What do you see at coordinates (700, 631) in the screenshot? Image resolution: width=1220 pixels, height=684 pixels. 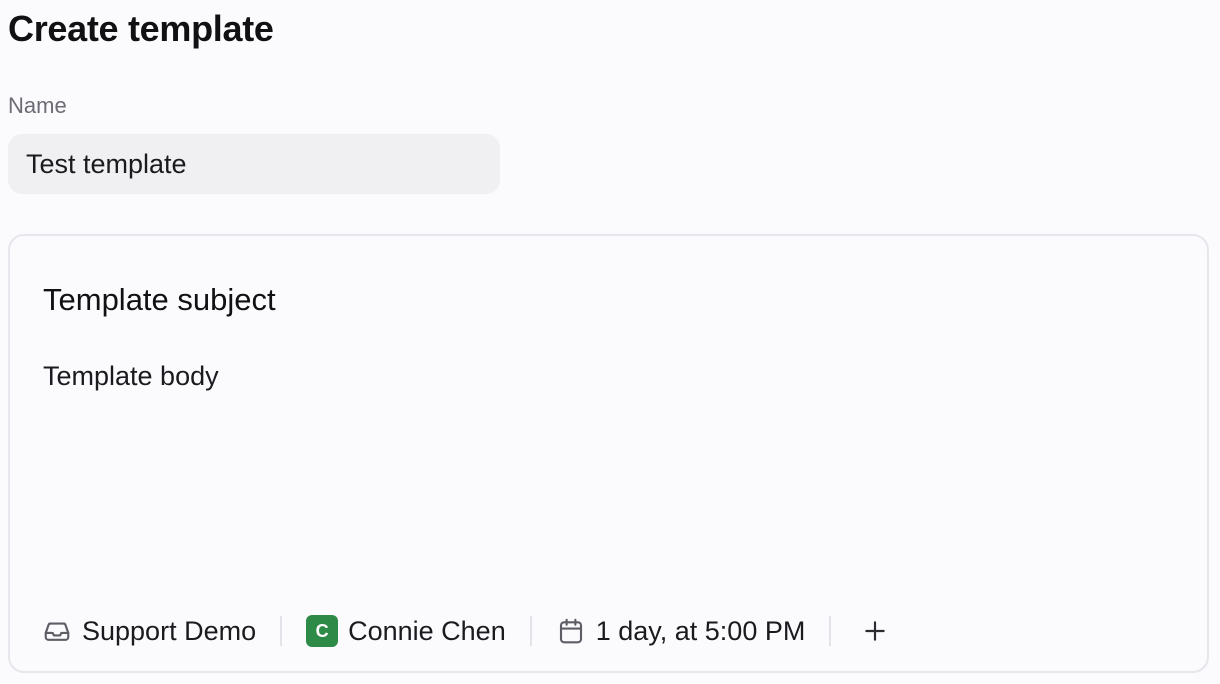 I see `due-date-label: 1 day, at 5:00 PM` at bounding box center [700, 631].